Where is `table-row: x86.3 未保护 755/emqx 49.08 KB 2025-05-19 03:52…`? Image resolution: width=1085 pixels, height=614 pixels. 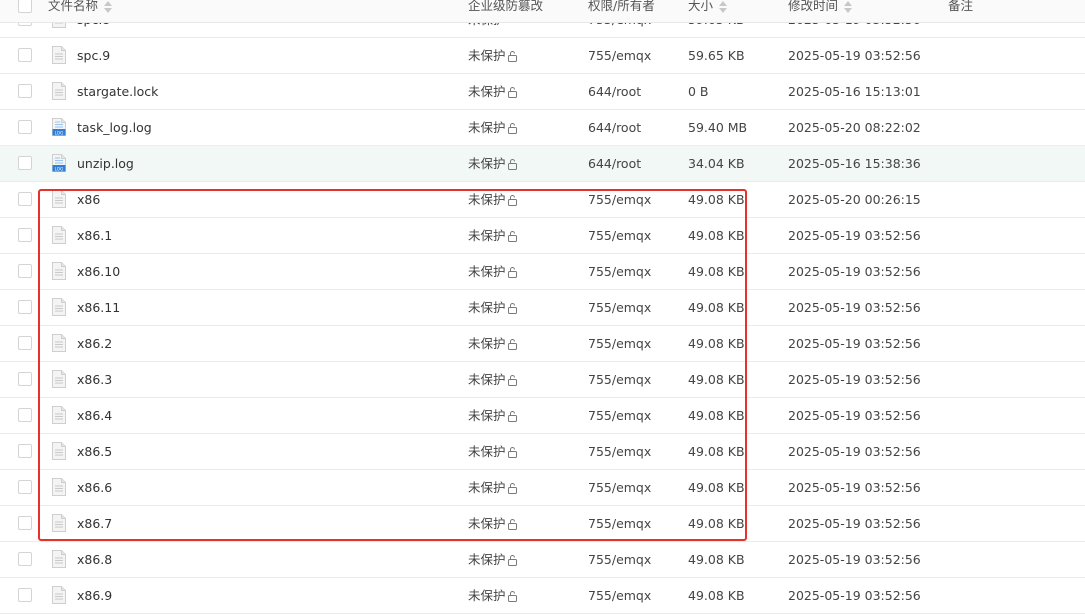 table-row: x86.3 未保护 755/emqx 49.08 KB 2025-05-19 03:52… is located at coordinates (542, 380).